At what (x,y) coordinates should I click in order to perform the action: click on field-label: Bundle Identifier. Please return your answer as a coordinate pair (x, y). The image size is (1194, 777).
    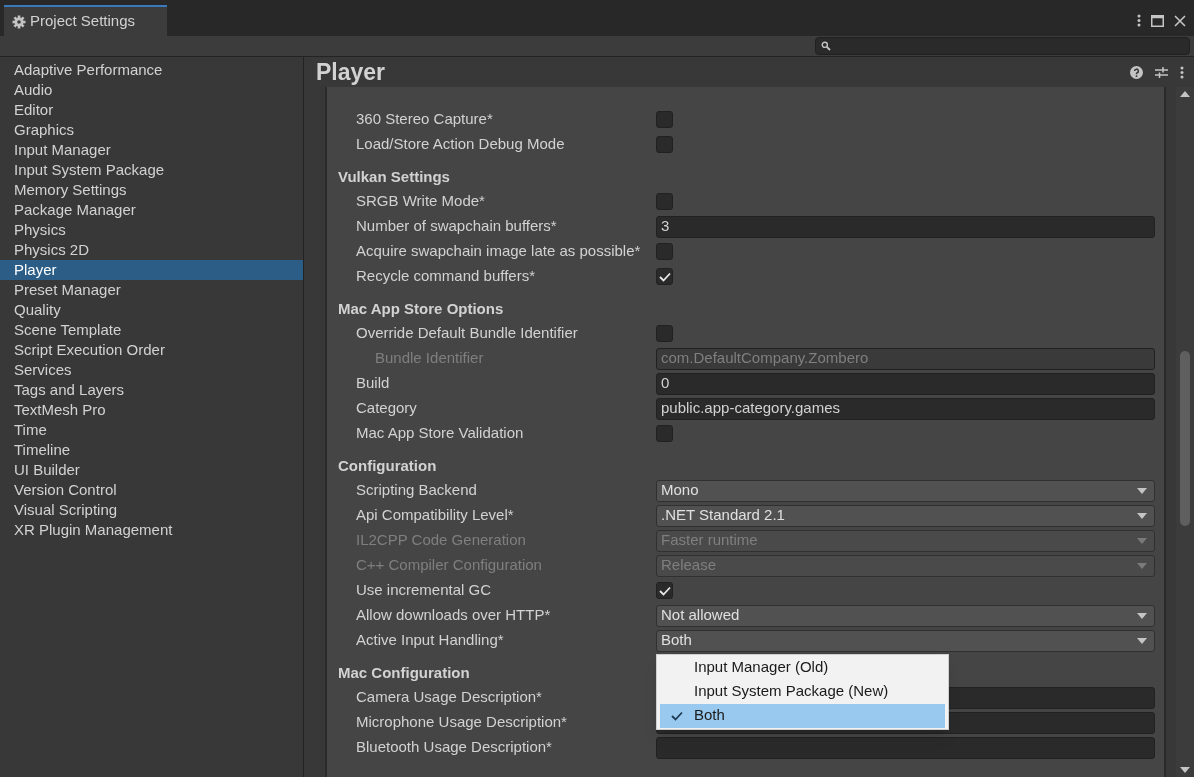
    Looking at the image, I should click on (429, 358).